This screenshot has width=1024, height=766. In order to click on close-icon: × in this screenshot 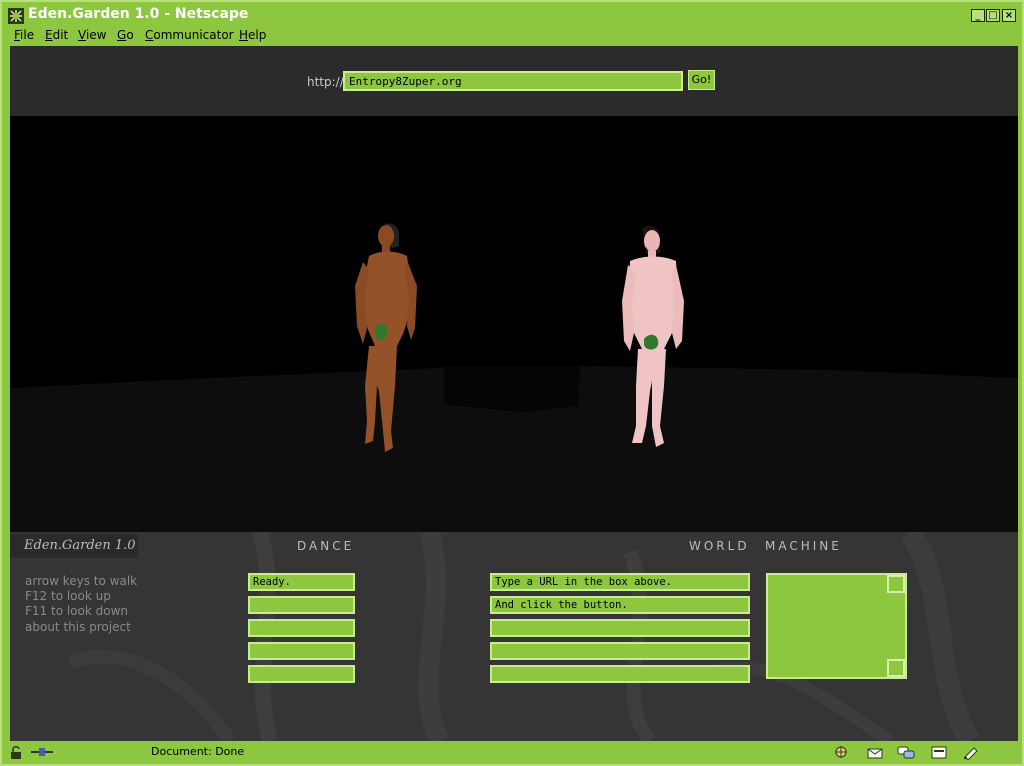, I will do `click(1009, 15)`.